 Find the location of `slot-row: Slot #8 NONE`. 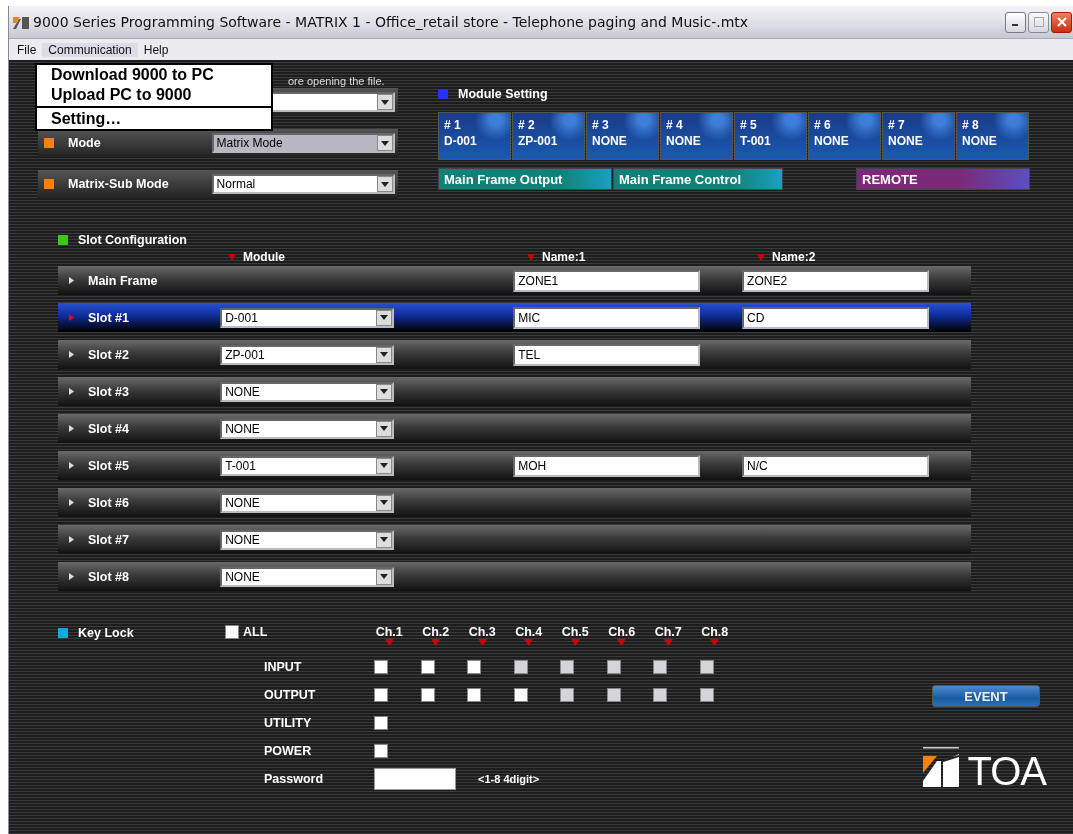

slot-row: Slot #8 NONE is located at coordinates (514, 576).